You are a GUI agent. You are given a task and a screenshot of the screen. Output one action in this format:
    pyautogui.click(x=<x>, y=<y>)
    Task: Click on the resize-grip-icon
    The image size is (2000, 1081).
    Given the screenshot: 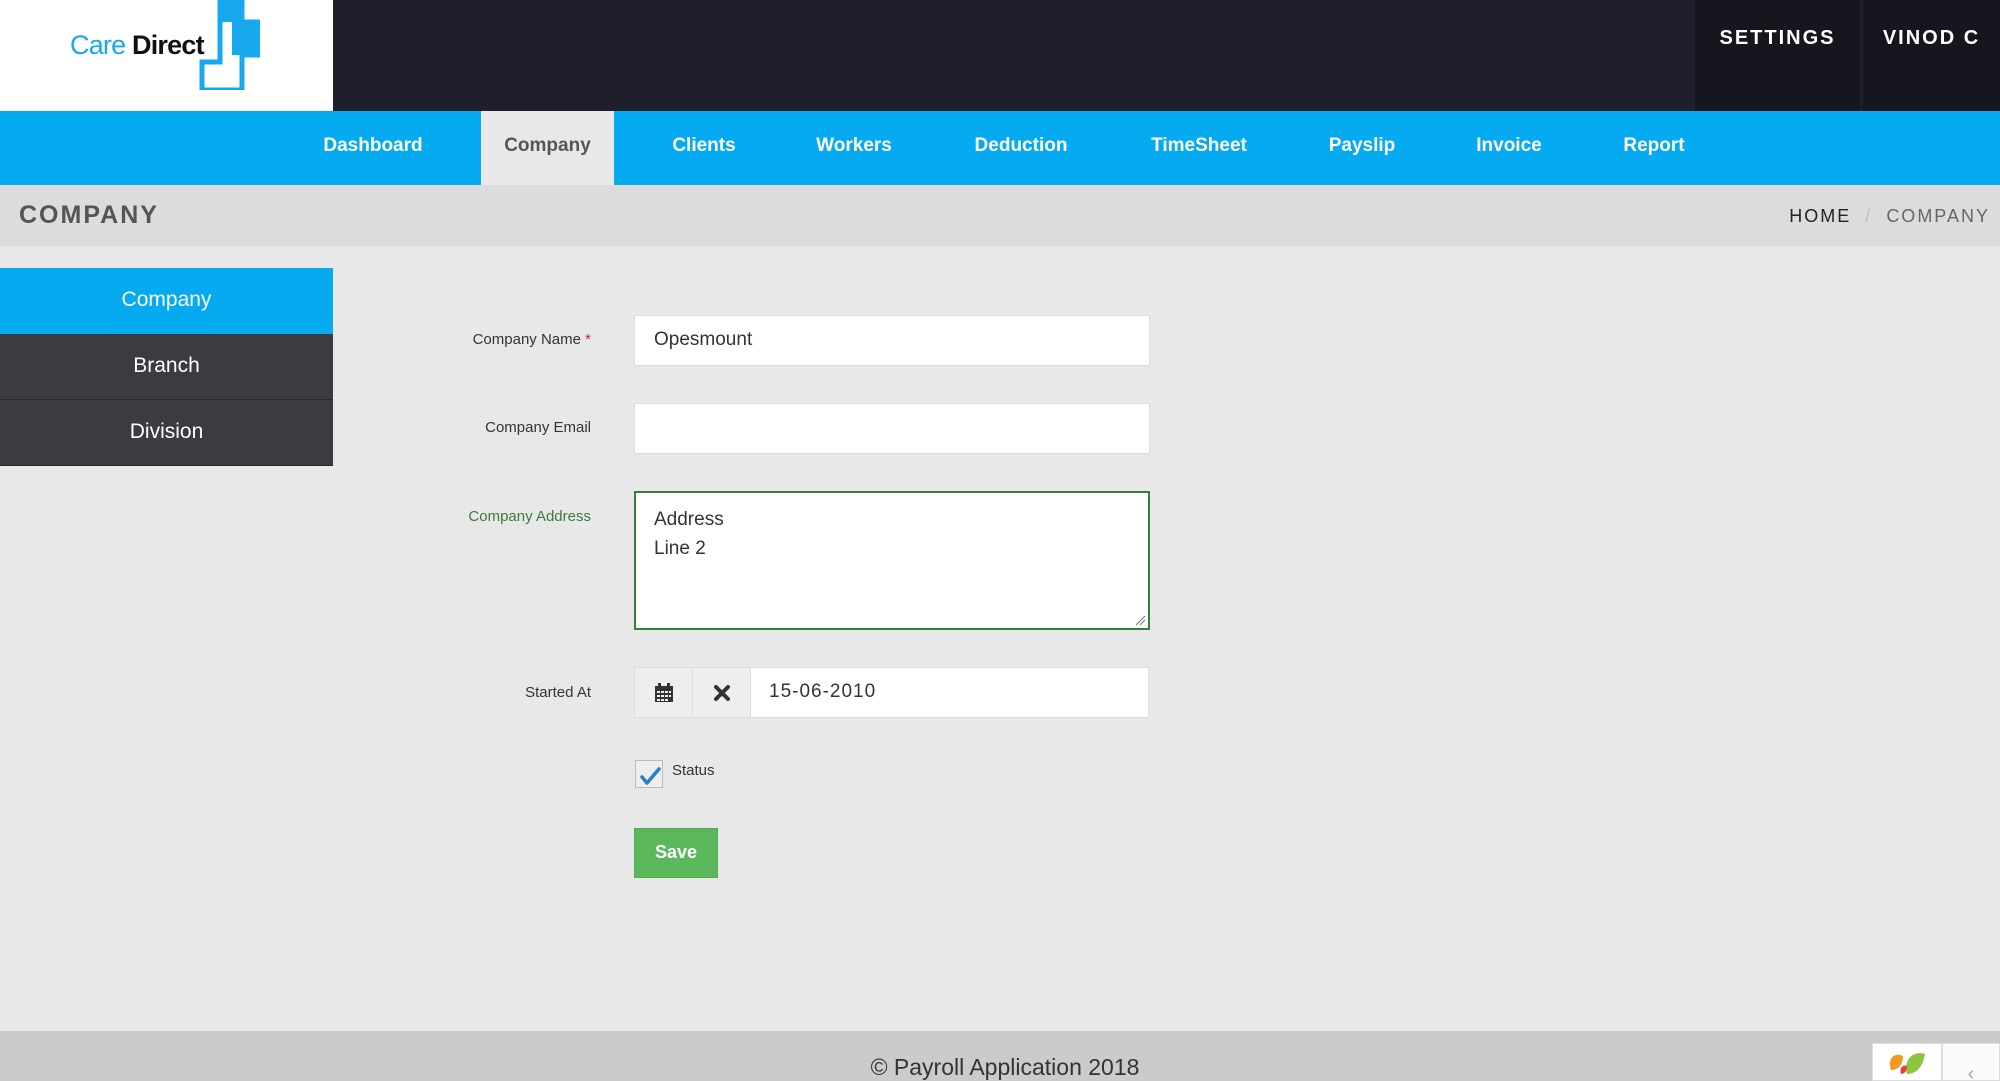 What is the action you would take?
    pyautogui.click(x=1140, y=620)
    